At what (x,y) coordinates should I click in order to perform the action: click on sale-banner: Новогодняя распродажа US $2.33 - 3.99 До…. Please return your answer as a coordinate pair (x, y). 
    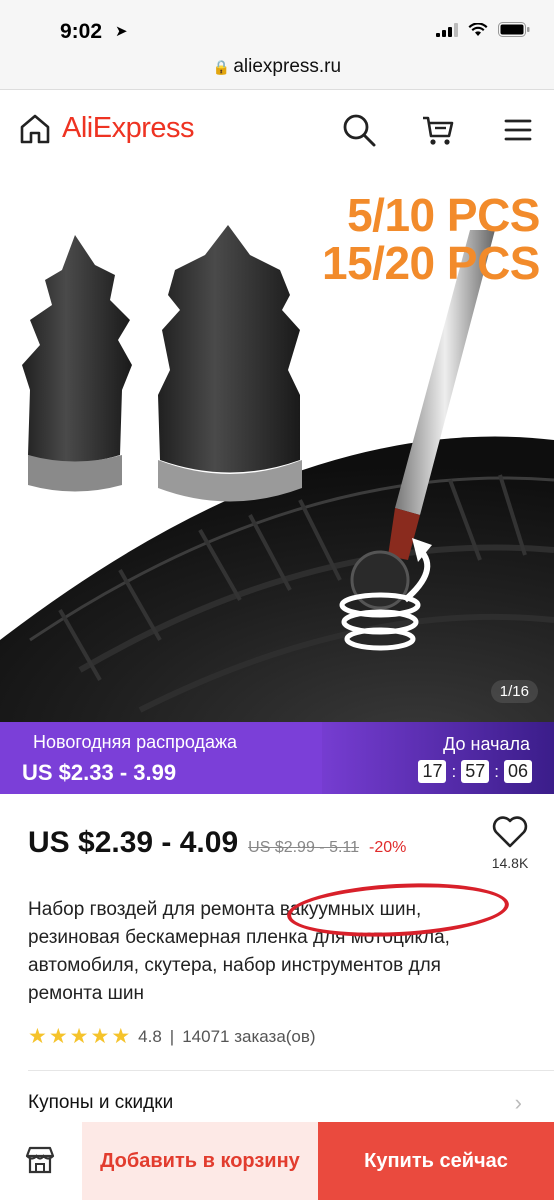
    Looking at the image, I should click on (277, 758).